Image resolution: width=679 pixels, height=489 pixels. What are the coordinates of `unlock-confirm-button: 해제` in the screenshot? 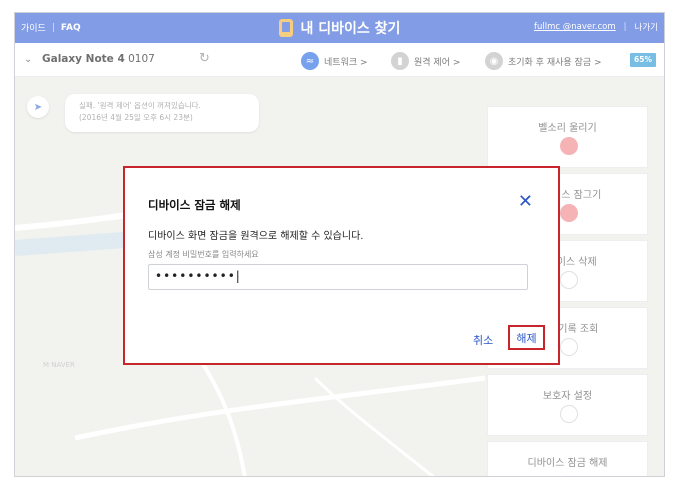 It's located at (526, 337).